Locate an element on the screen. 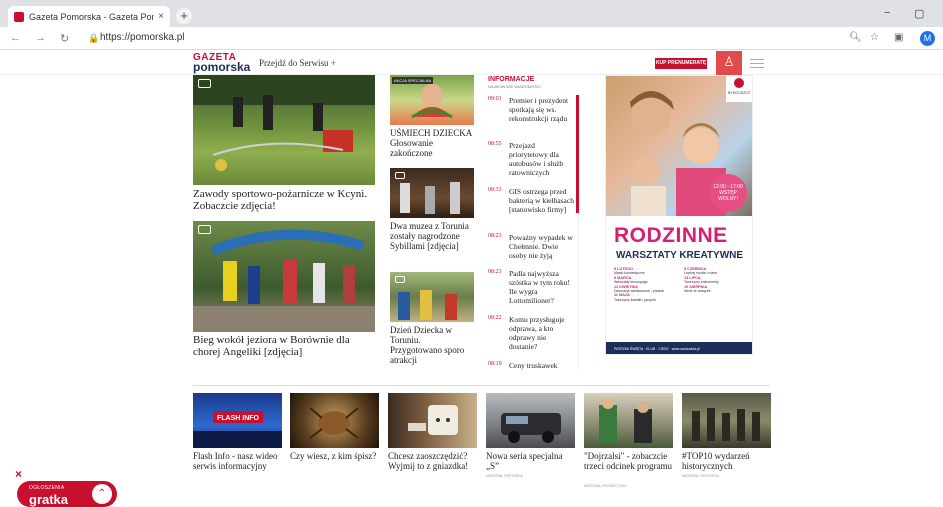 The height and width of the screenshot is (507, 943). soldiers-image is located at coordinates (726, 424).